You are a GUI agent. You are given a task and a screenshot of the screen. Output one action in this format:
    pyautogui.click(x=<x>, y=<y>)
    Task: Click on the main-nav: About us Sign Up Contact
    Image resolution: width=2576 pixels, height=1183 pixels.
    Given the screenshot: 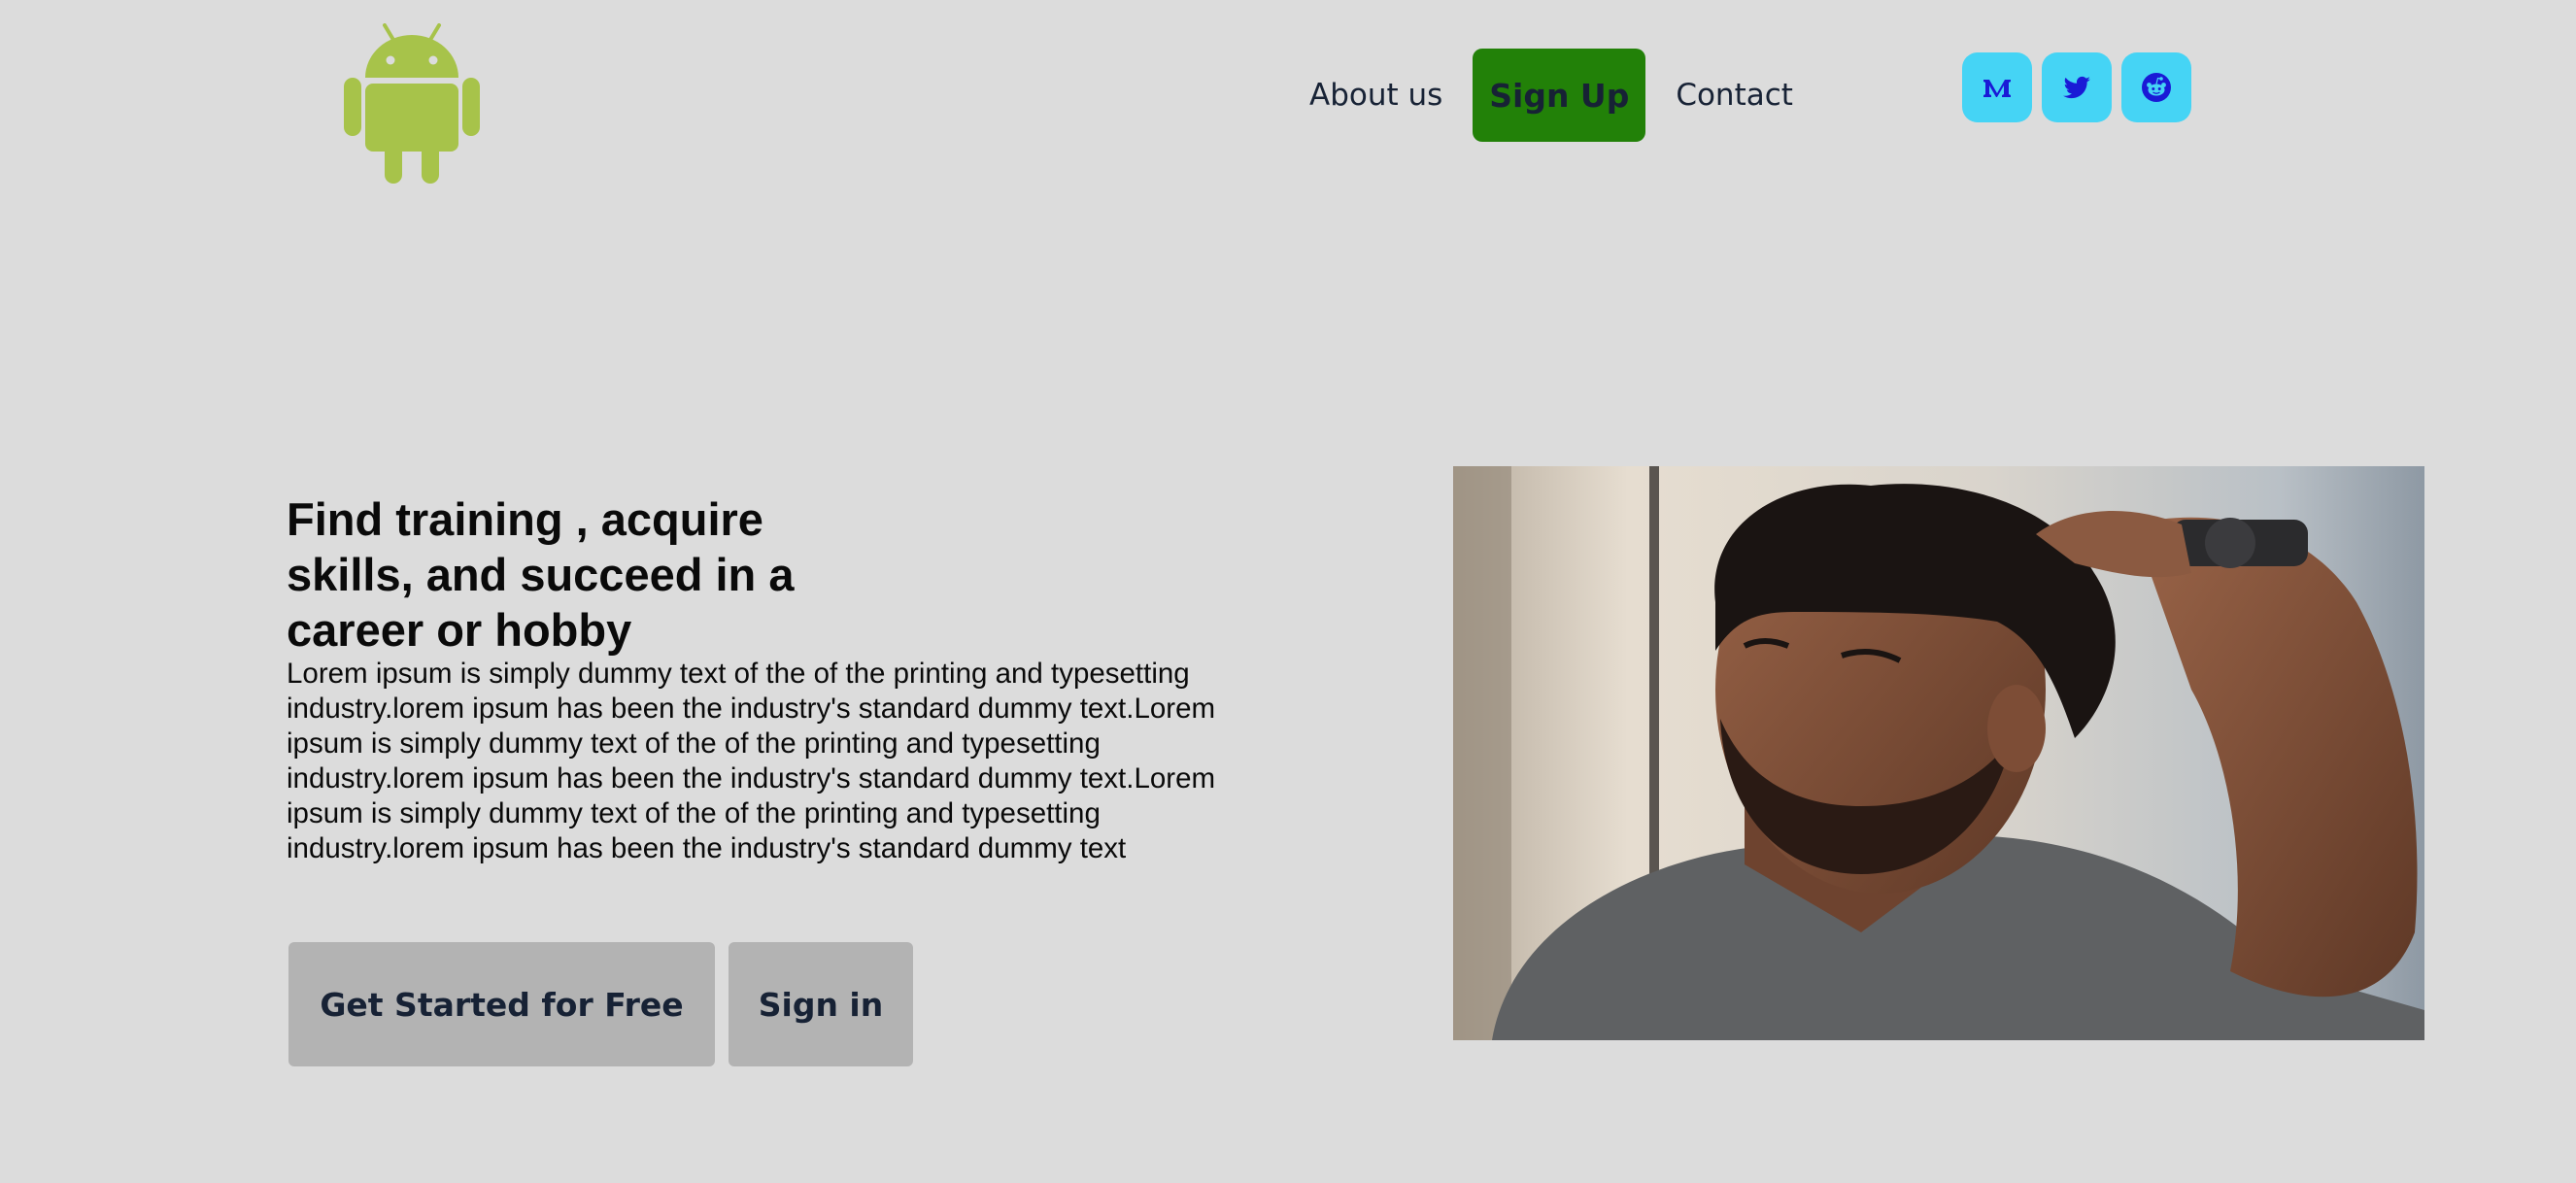 What is the action you would take?
    pyautogui.click(x=1551, y=95)
    